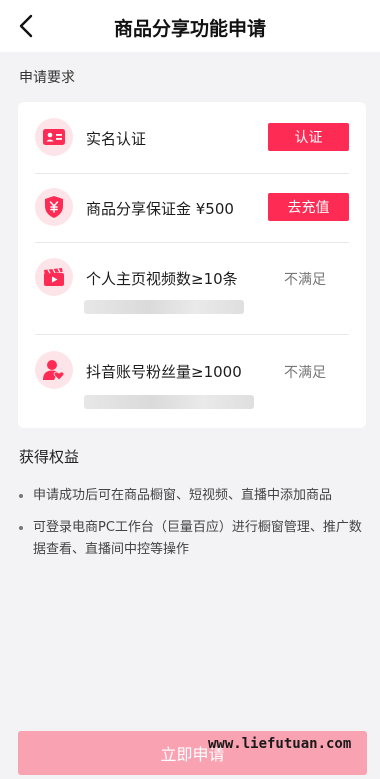 The image size is (380, 779). I want to click on shield-yen-icon, so click(54, 207).